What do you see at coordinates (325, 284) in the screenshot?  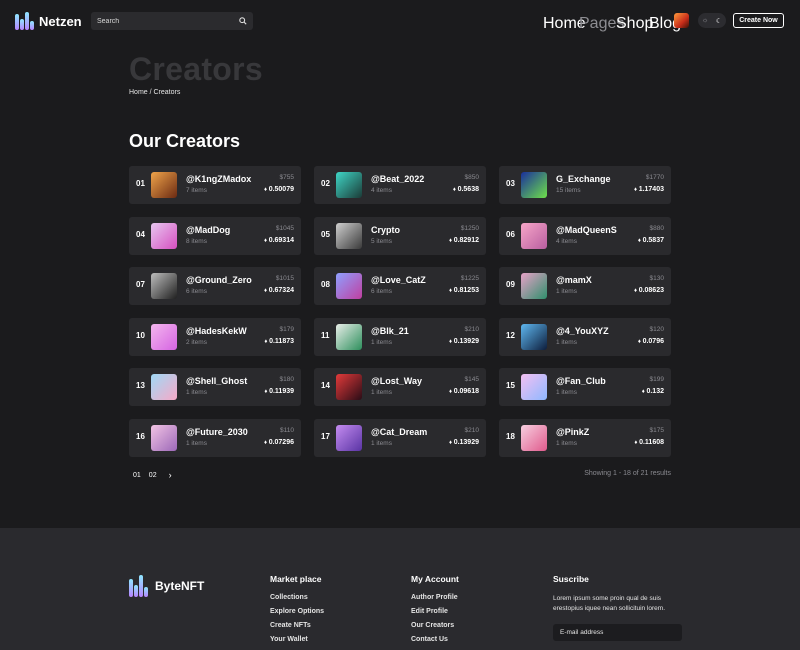 I see `creator-rank: 08` at bounding box center [325, 284].